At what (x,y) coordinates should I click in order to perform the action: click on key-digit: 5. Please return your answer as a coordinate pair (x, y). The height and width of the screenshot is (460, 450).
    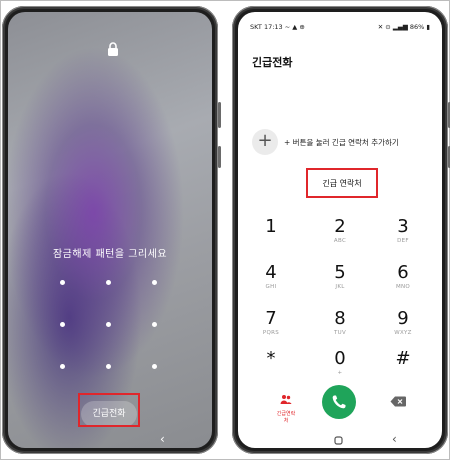
    Looking at the image, I should click on (340, 272).